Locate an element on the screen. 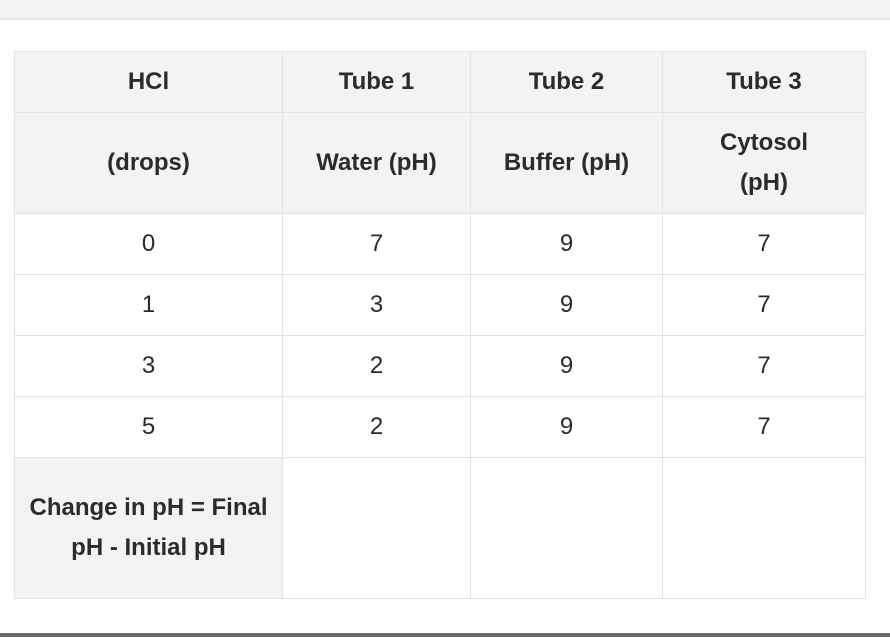  subheader-cell: (drops) is located at coordinates (148, 163).